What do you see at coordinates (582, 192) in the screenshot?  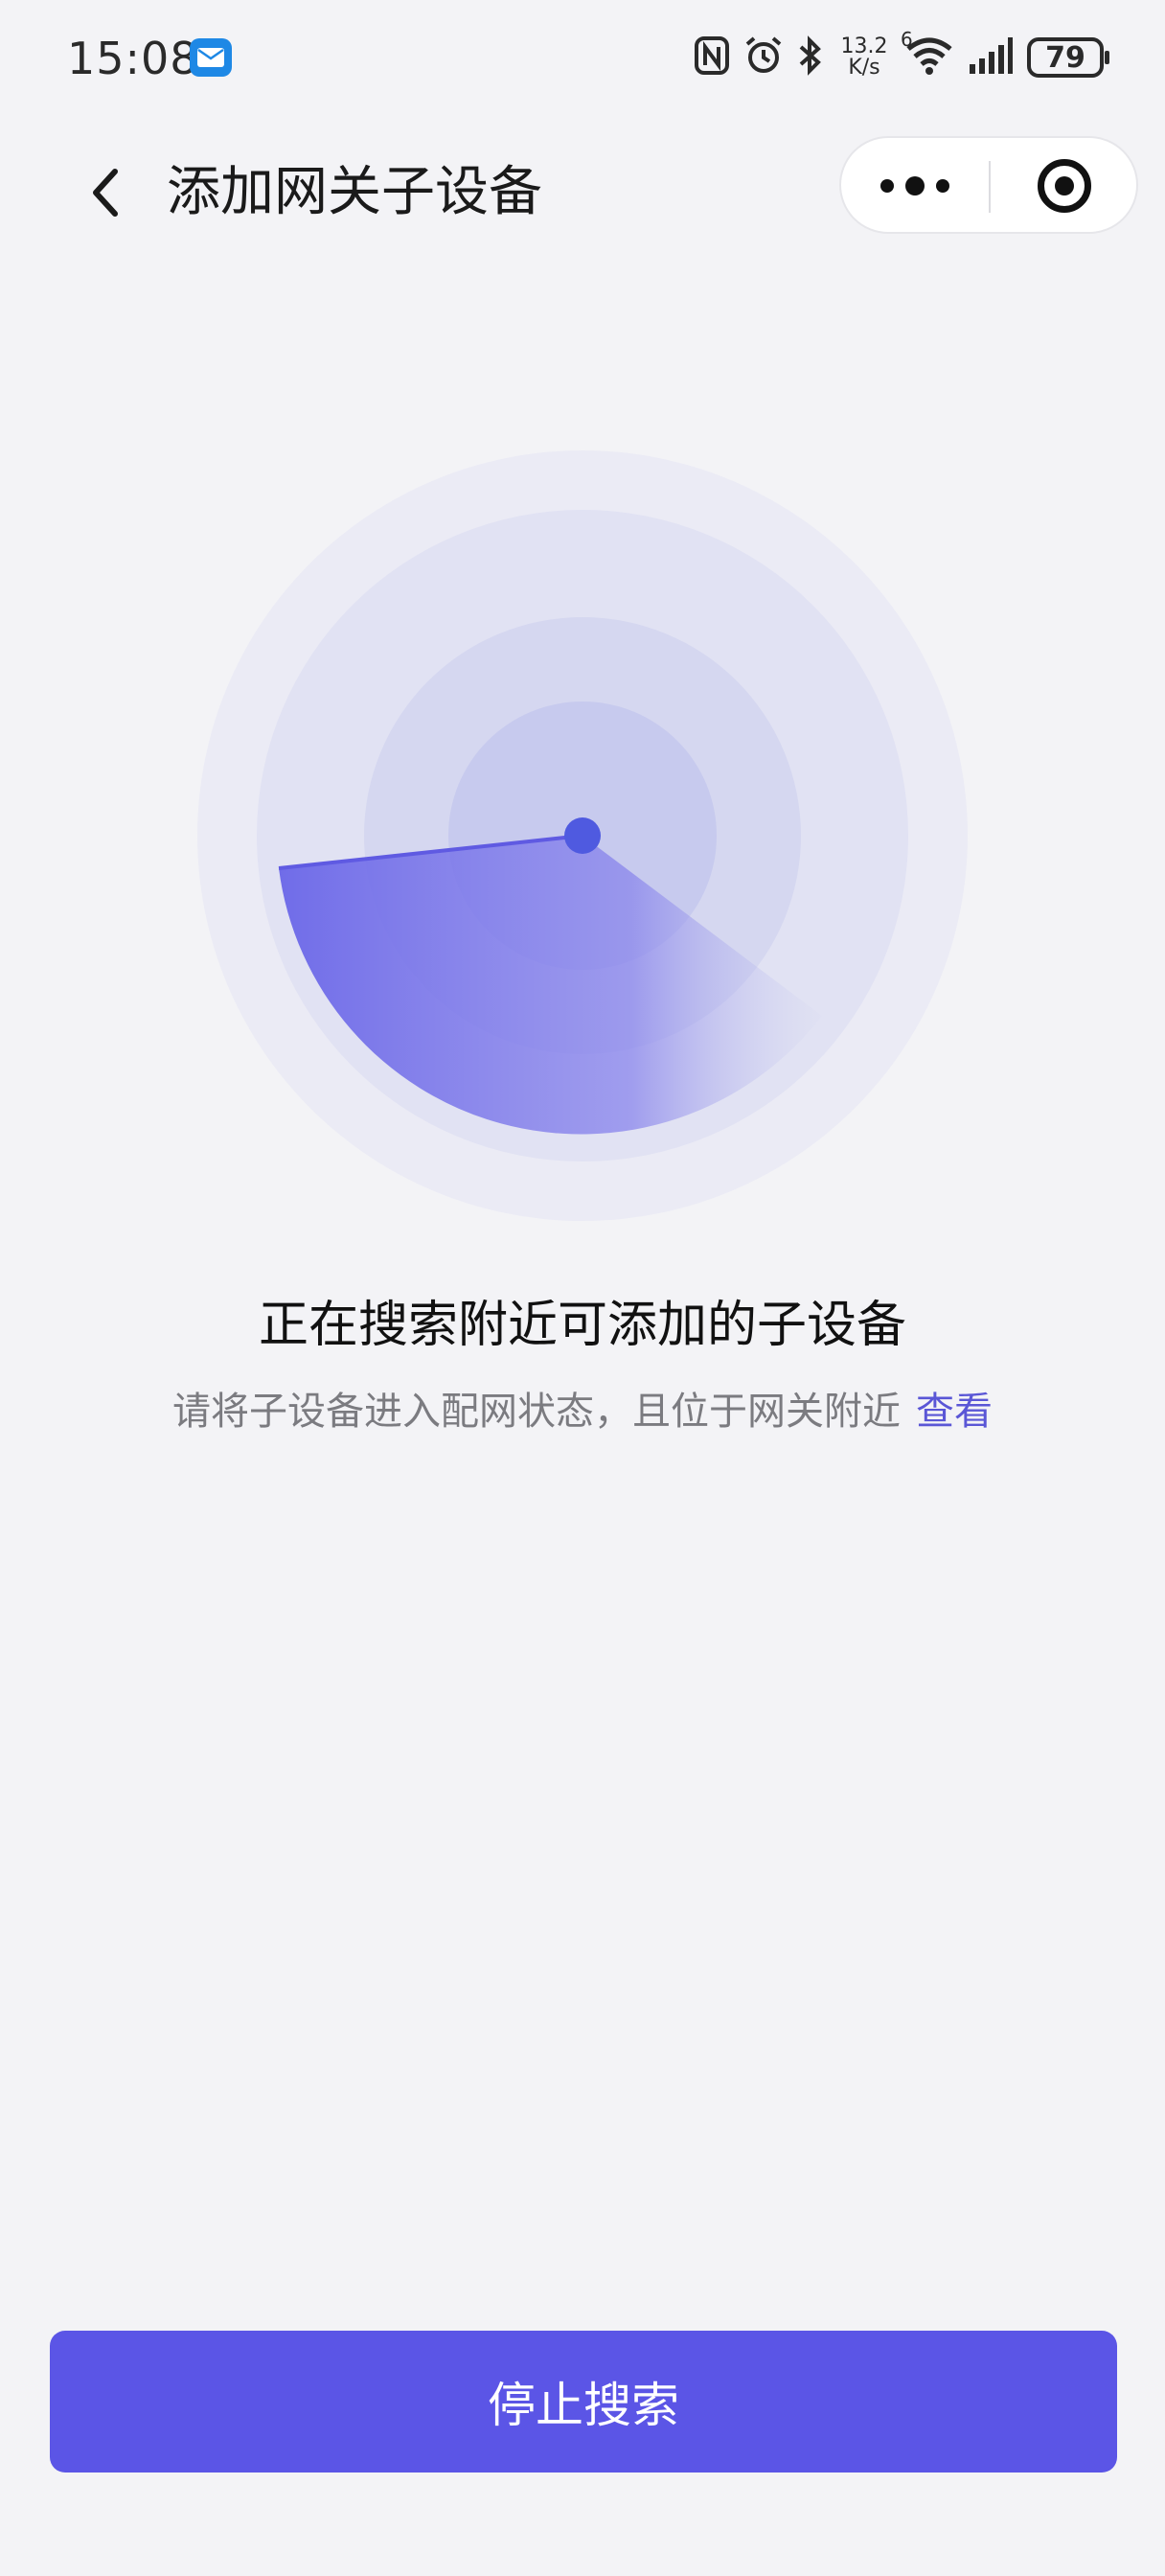 I see `nav-bar: 添加网关子设备` at bounding box center [582, 192].